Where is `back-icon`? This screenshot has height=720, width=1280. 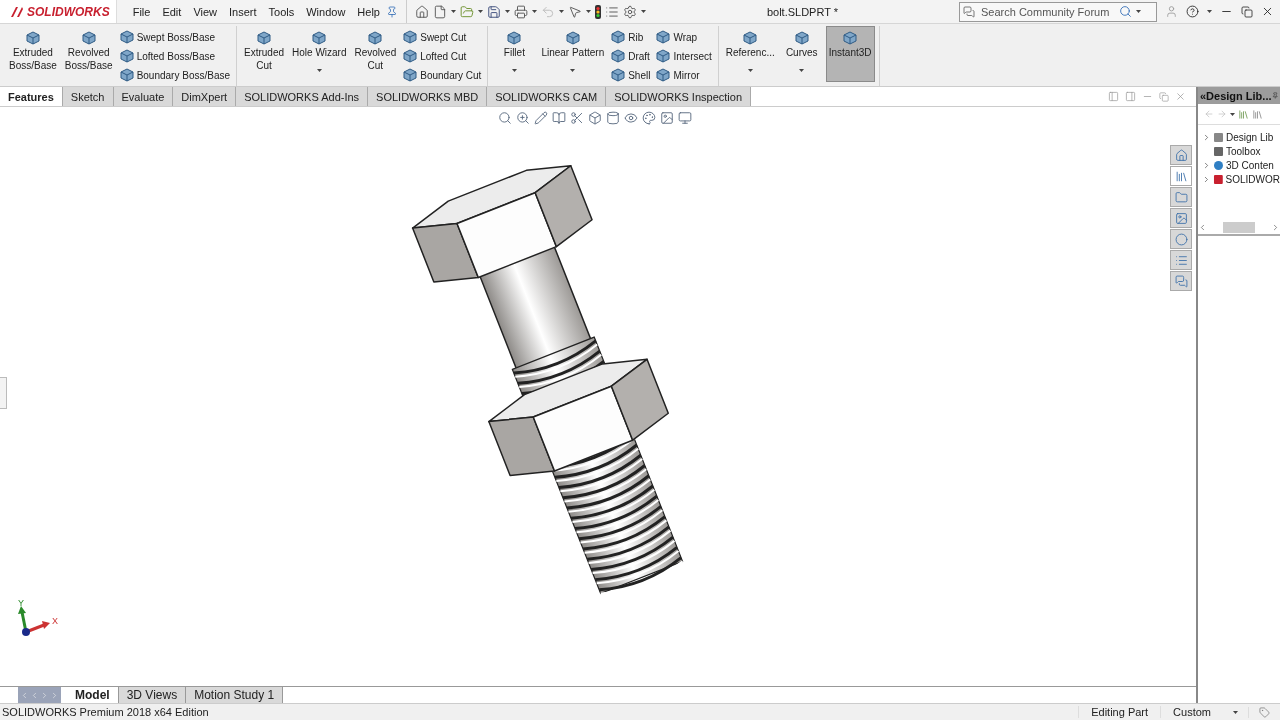 back-icon is located at coordinates (1209, 114).